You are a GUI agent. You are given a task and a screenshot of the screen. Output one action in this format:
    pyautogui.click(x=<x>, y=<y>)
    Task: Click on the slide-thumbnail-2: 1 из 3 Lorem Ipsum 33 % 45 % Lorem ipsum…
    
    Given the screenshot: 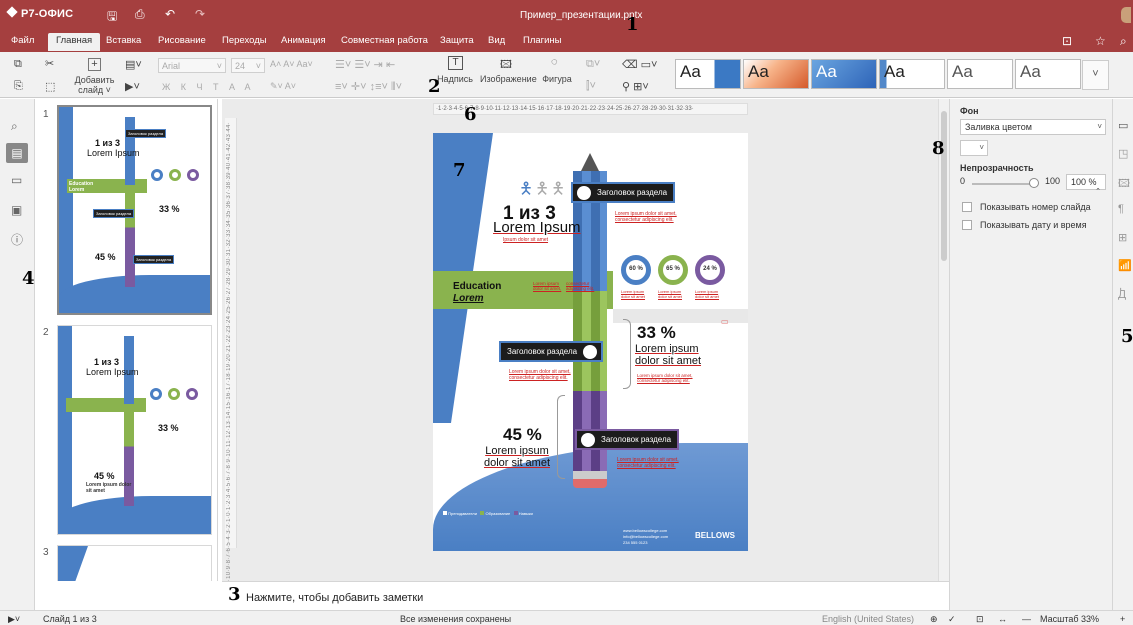 What is the action you would take?
    pyautogui.click(x=134, y=430)
    